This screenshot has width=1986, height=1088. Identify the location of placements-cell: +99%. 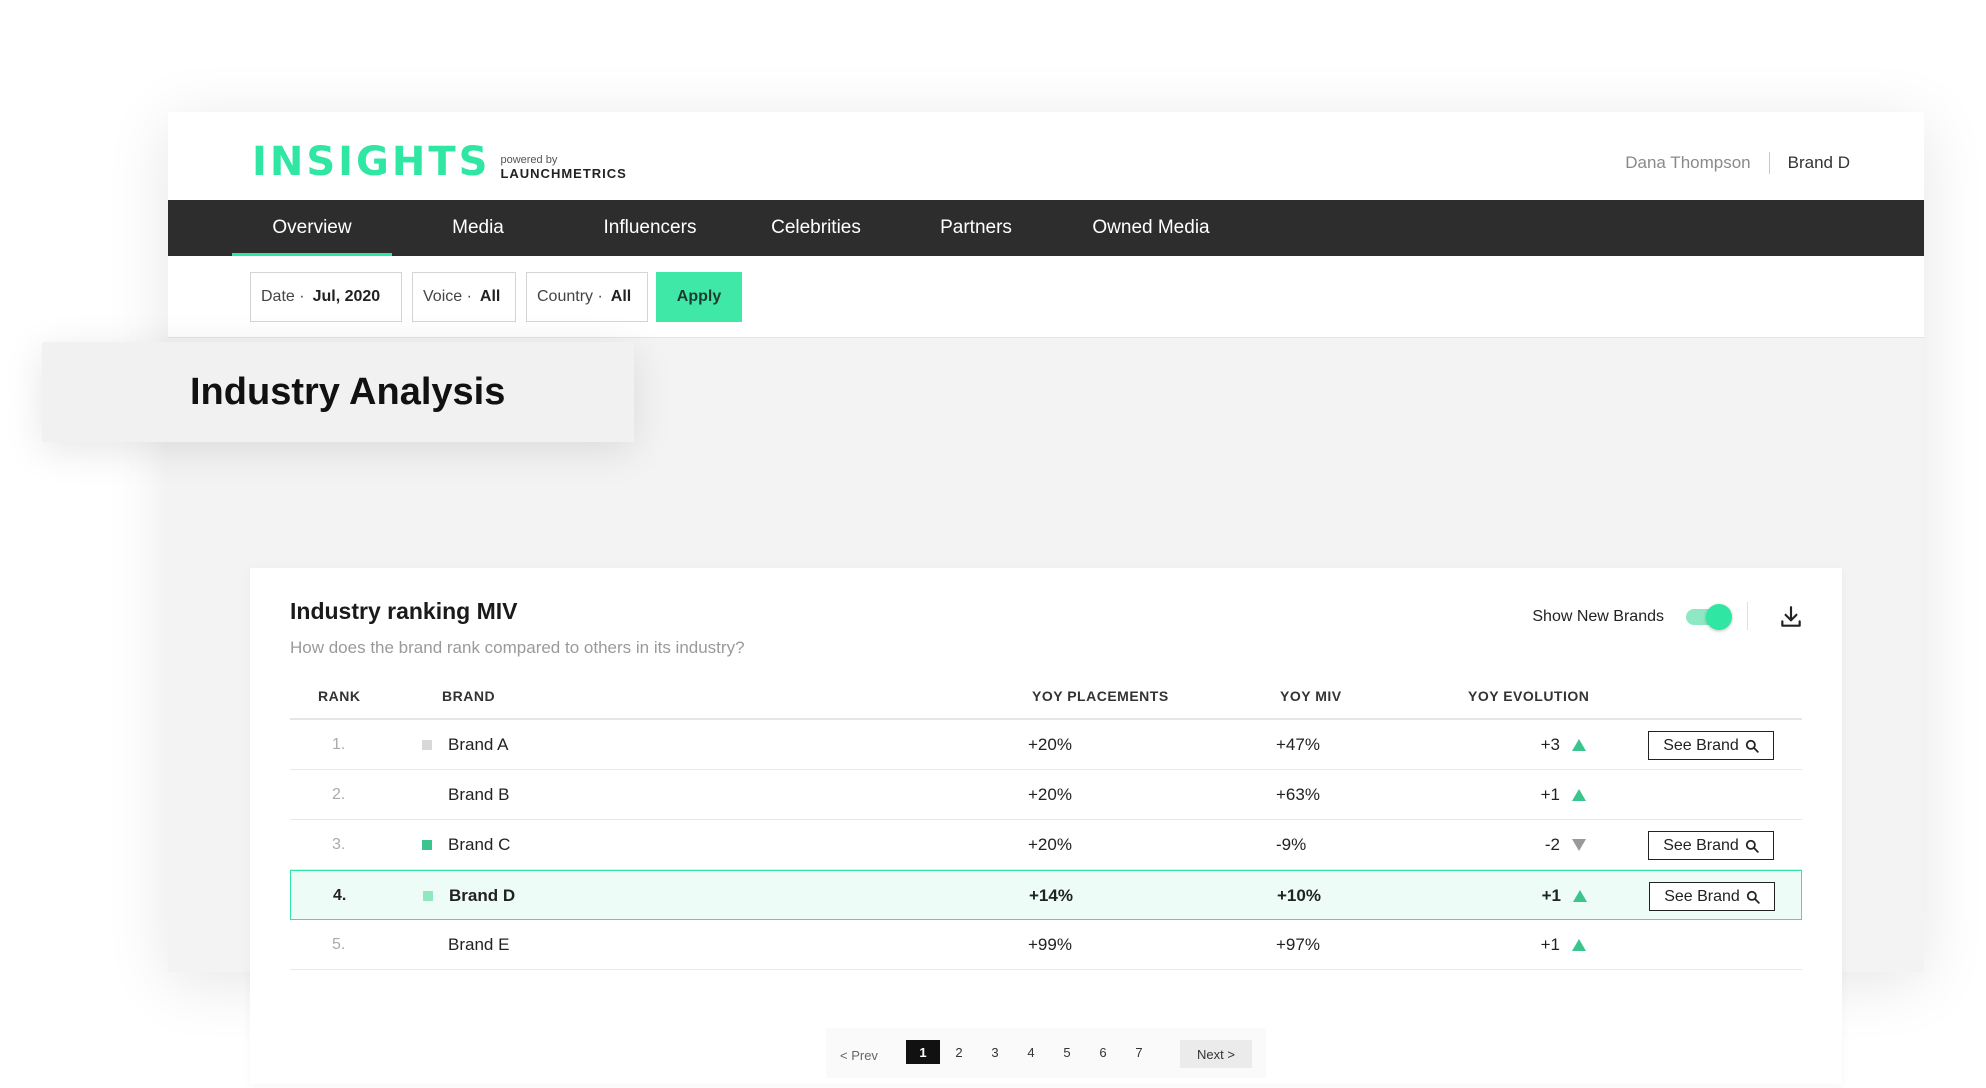
(1050, 944).